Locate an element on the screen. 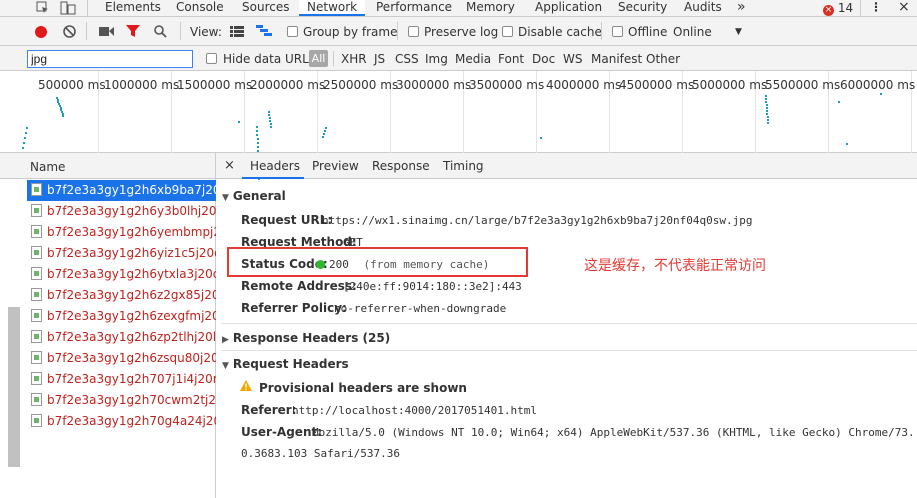  tab-network: Network is located at coordinates (332, 8).